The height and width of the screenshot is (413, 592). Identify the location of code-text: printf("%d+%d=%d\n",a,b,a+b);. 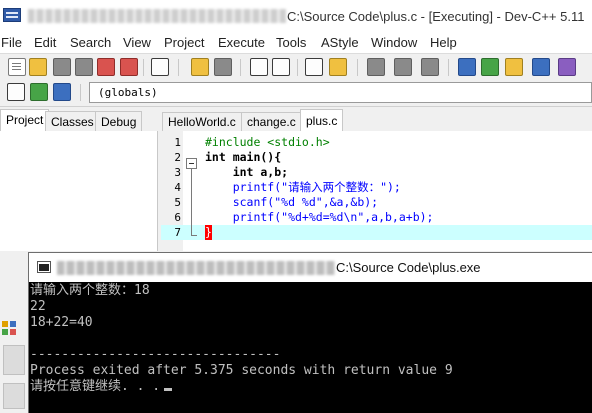
(319, 217).